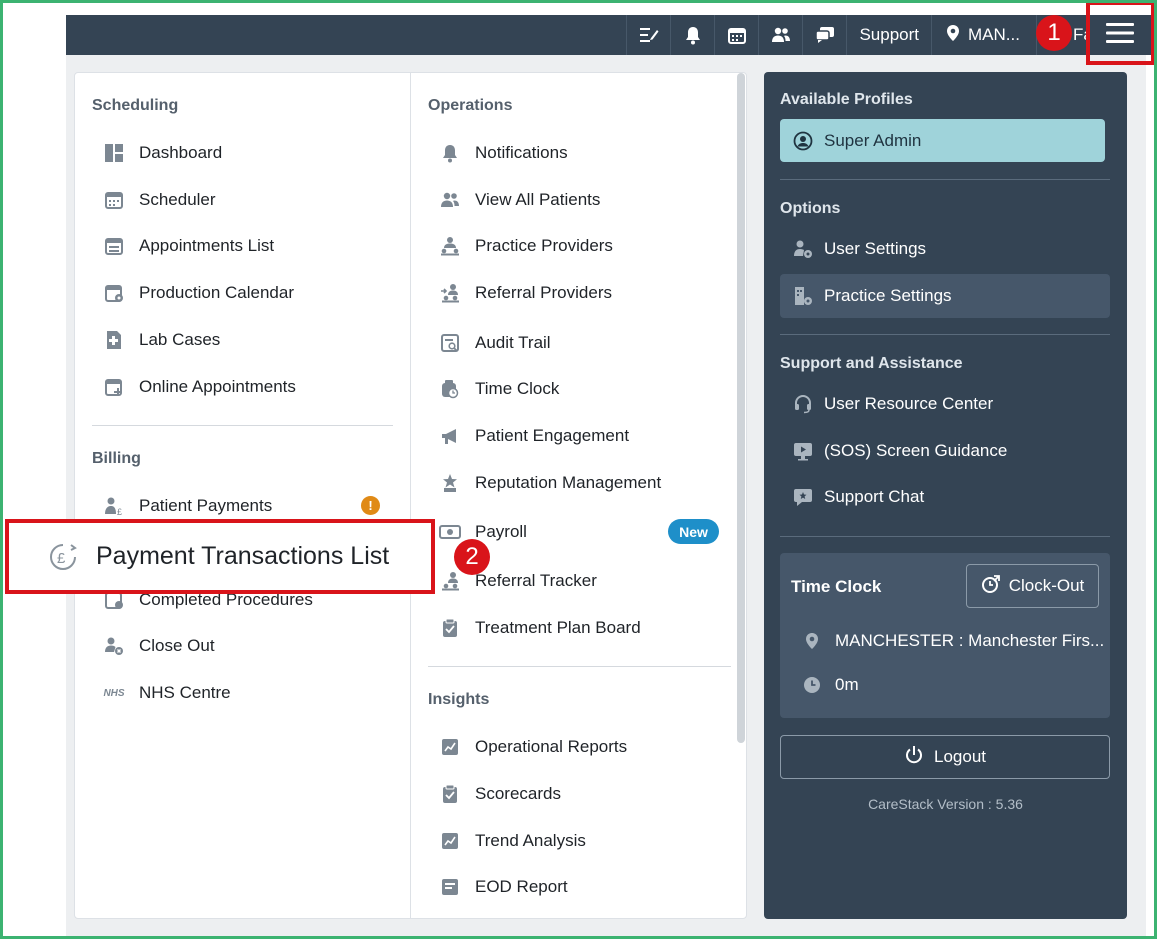  Describe the element at coordinates (942, 140) in the screenshot. I see `profile-super-admin: Super Admin` at that location.